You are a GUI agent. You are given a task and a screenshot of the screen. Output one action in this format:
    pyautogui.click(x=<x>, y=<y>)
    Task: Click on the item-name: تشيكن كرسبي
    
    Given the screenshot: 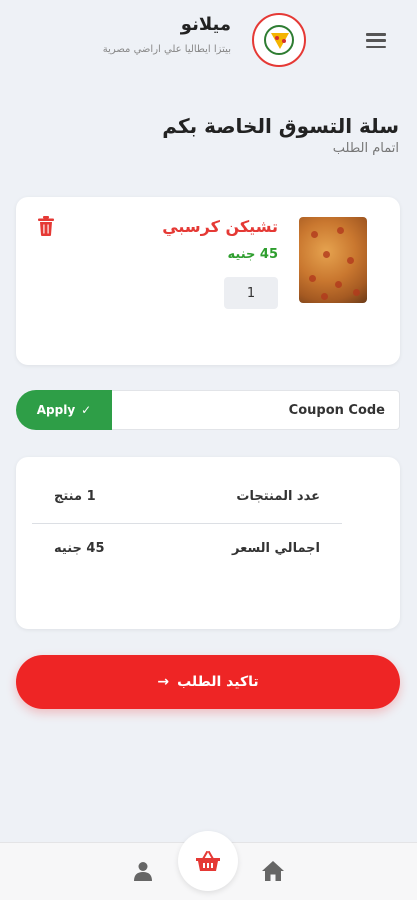 What is the action you would take?
    pyautogui.click(x=220, y=226)
    